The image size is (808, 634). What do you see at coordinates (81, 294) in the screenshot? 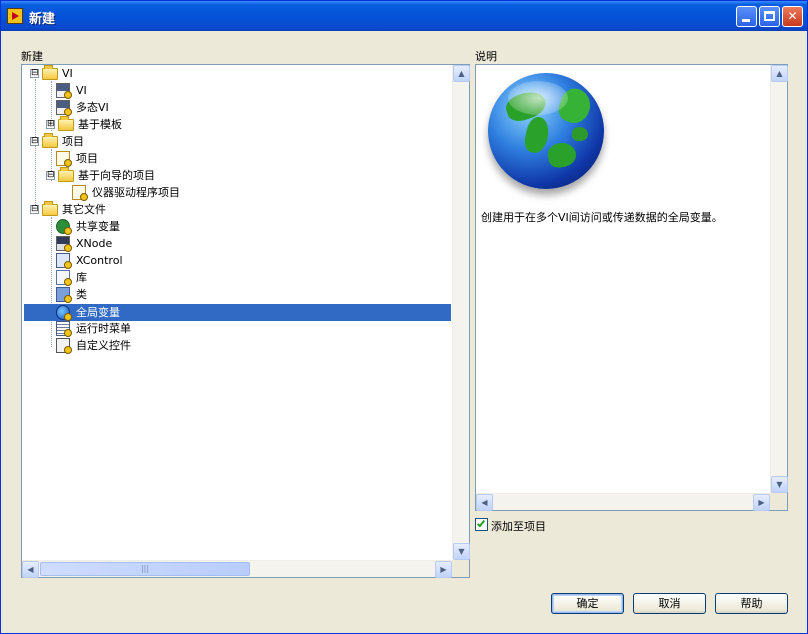
I see `tree-item-label: 类` at bounding box center [81, 294].